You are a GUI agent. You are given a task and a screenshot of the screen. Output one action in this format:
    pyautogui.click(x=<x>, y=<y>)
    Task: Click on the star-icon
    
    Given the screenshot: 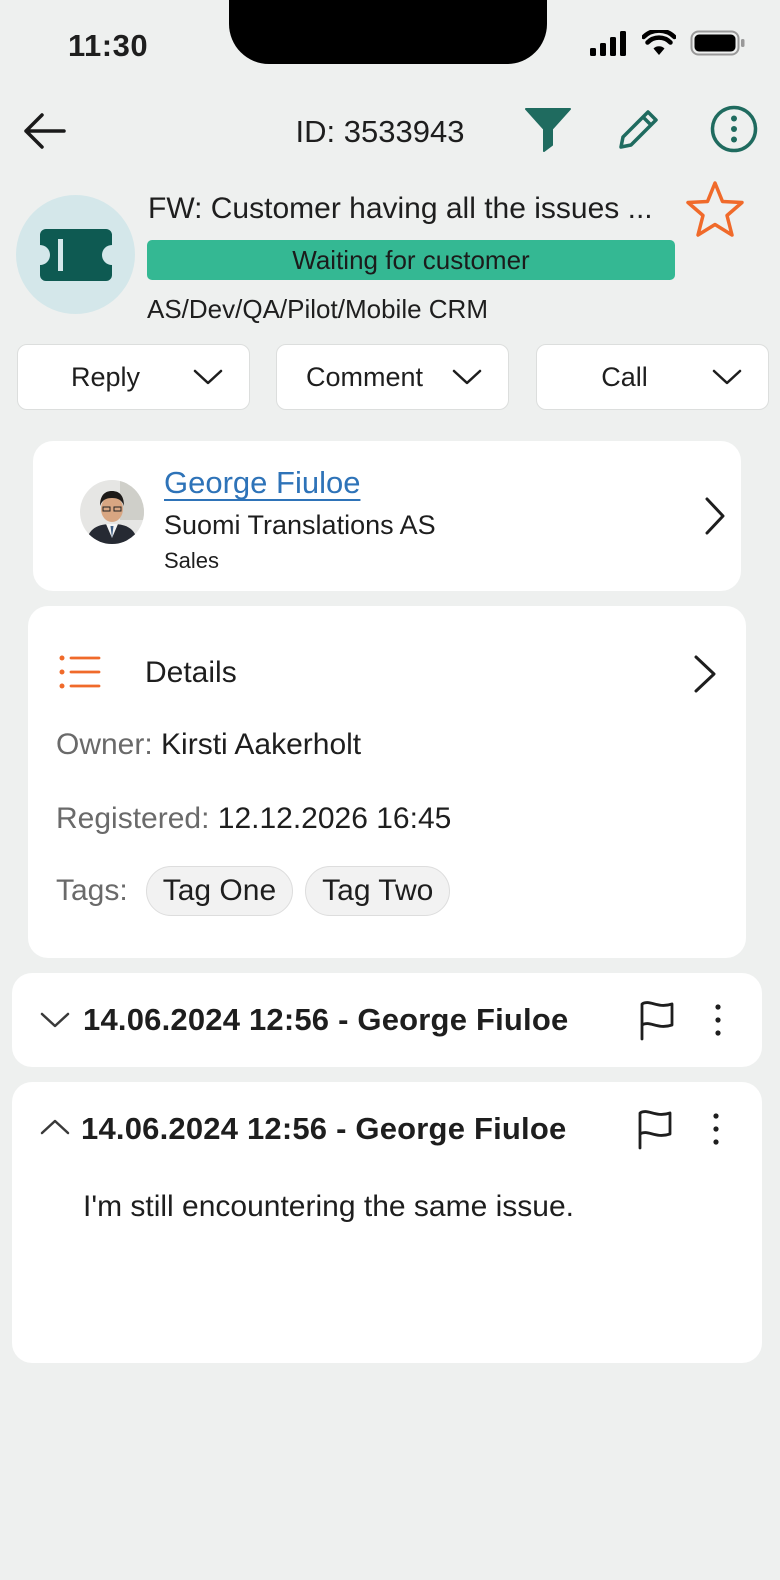 What is the action you would take?
    pyautogui.click(x=715, y=209)
    